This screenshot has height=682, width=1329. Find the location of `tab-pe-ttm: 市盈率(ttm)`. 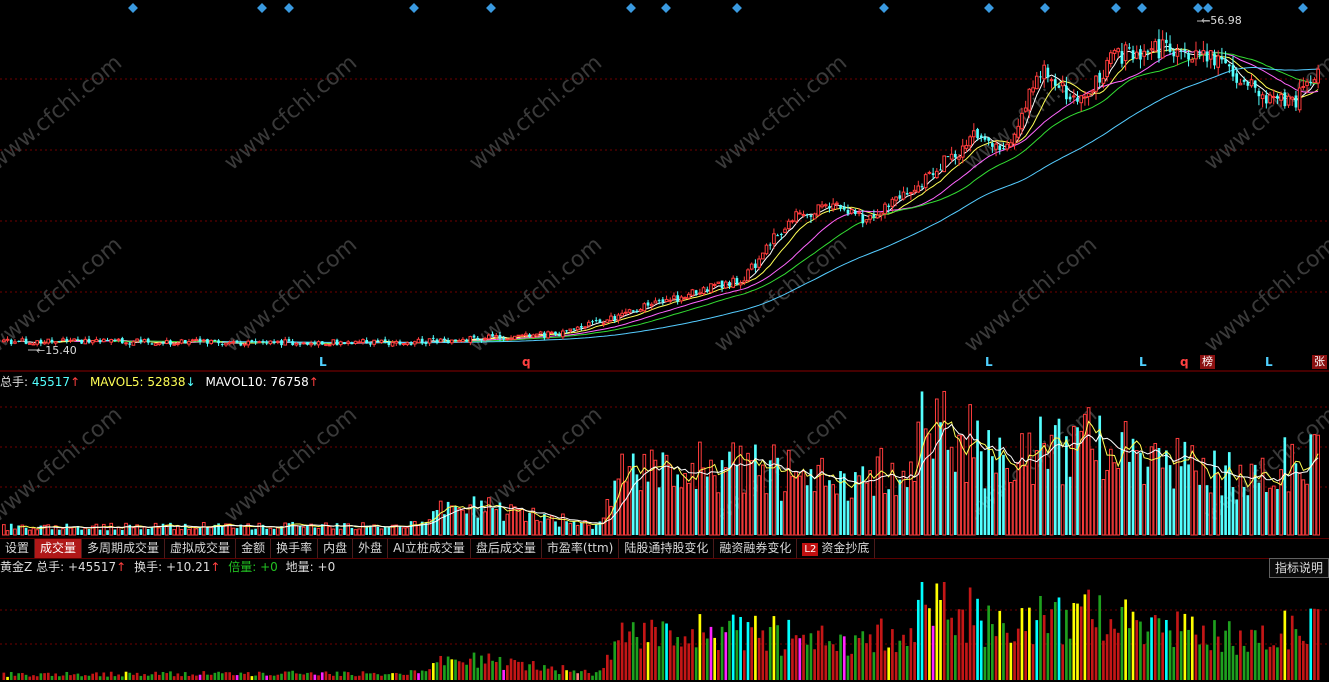

tab-pe-ttm: 市盈率(ttm) is located at coordinates (581, 548).